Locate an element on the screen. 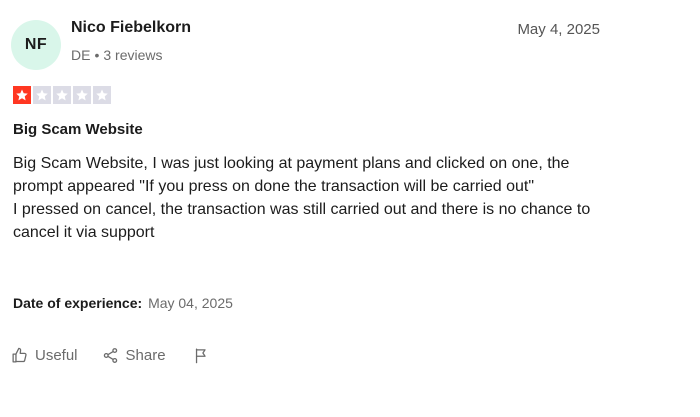  star-rating is located at coordinates (62, 95).